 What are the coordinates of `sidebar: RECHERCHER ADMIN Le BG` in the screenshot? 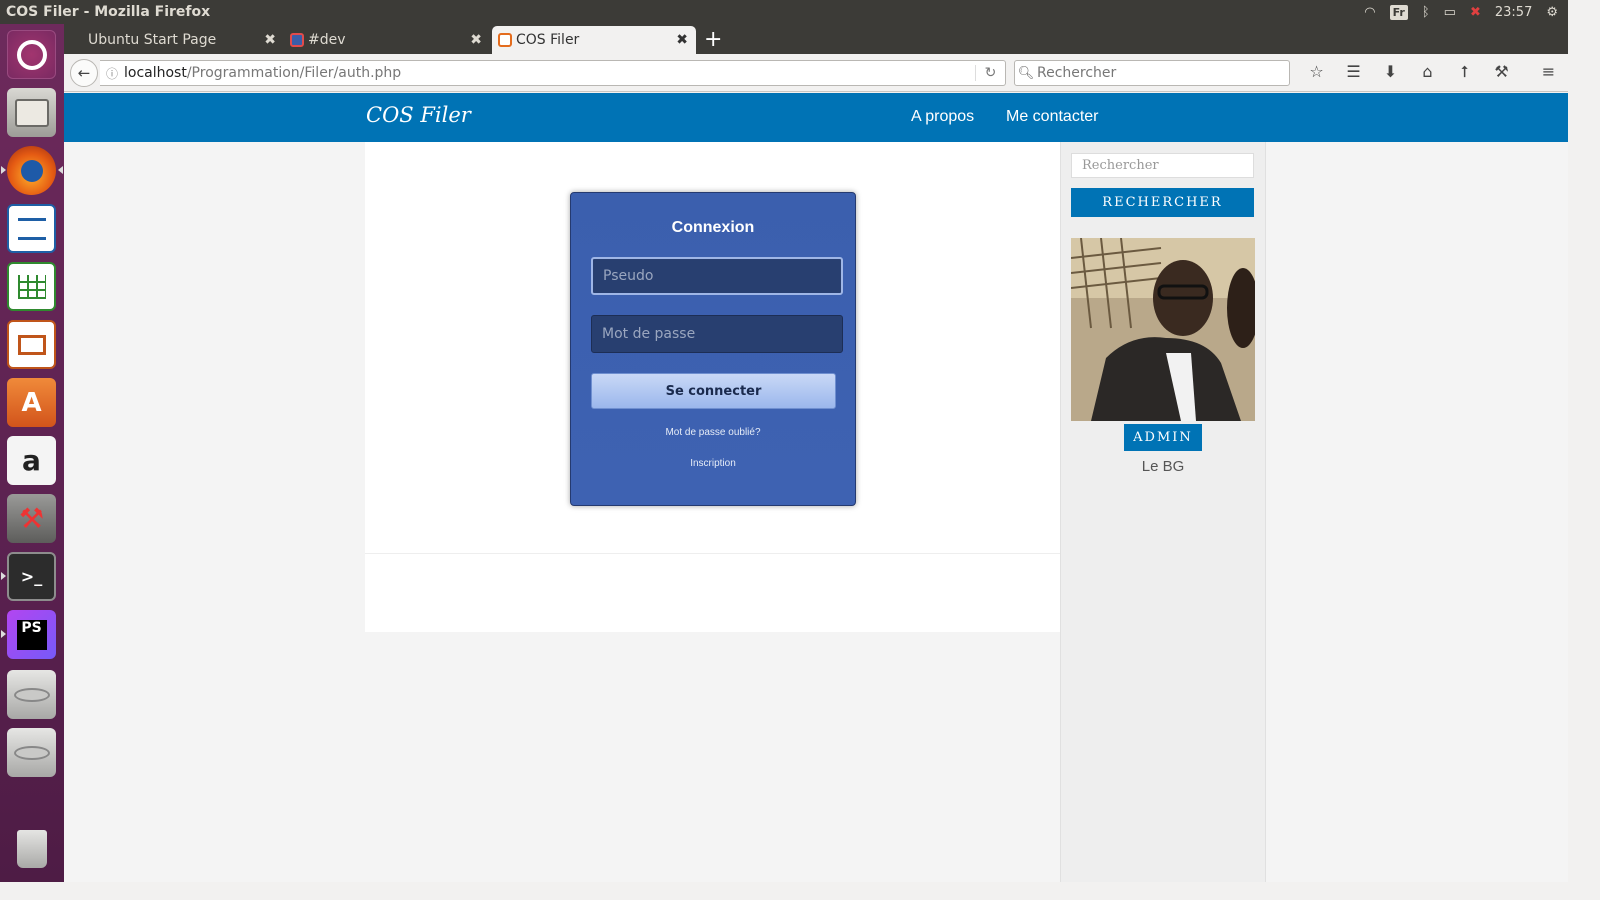 It's located at (1163, 512).